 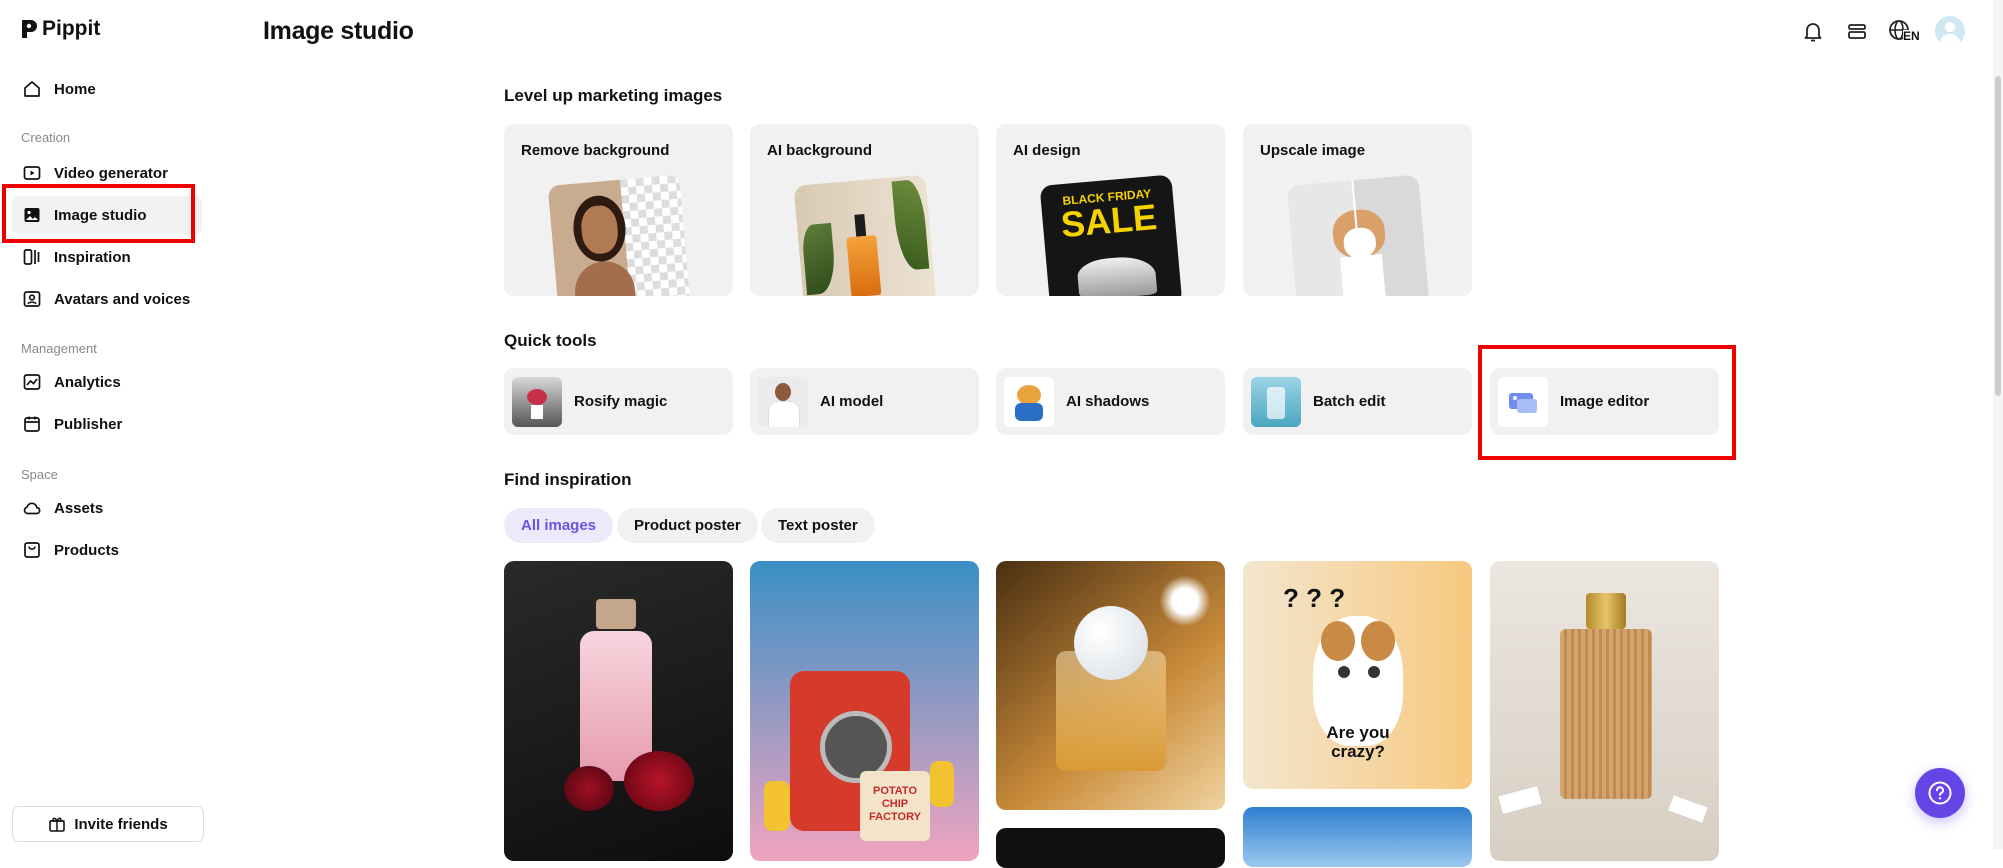 I want to click on section-label-creation: Creation, so click(x=46, y=137).